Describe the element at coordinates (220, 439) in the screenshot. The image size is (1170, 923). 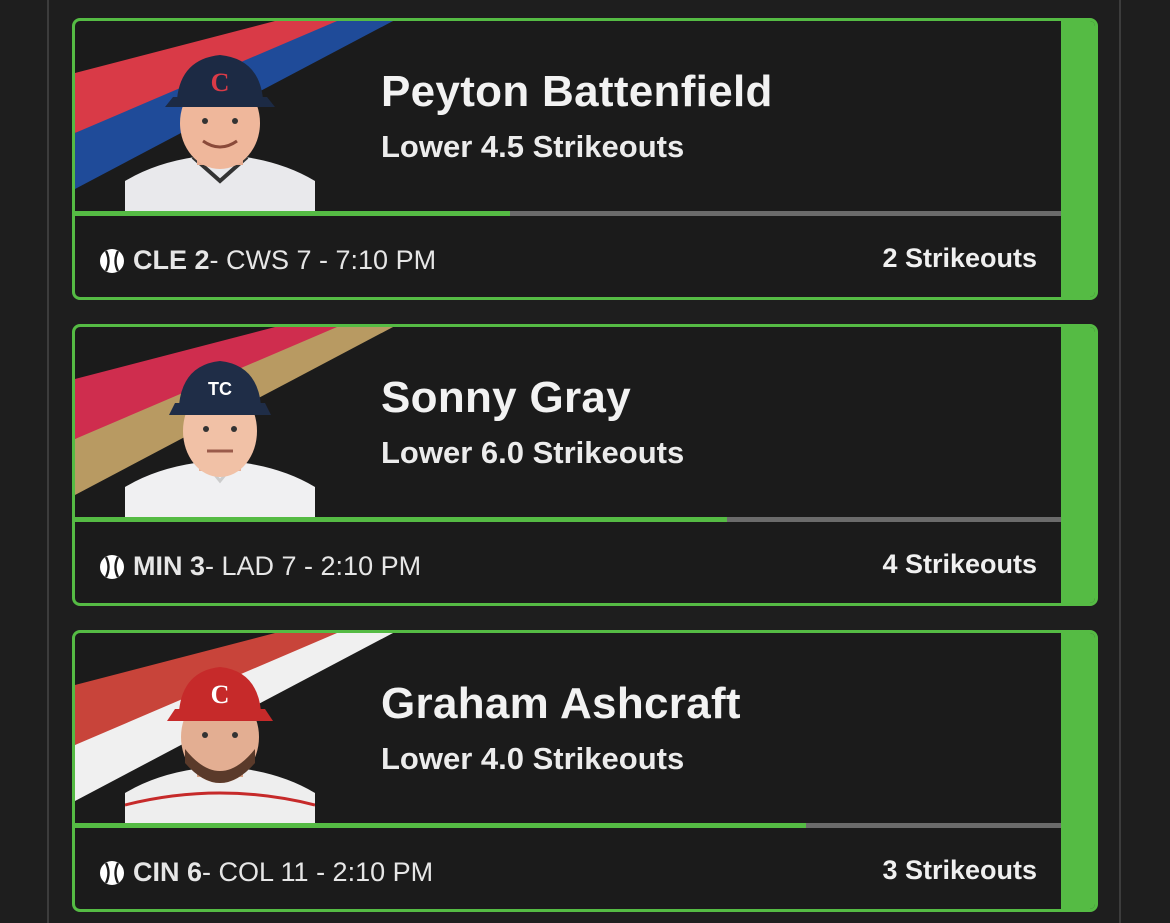
I see `player-headshot: TC` at that location.